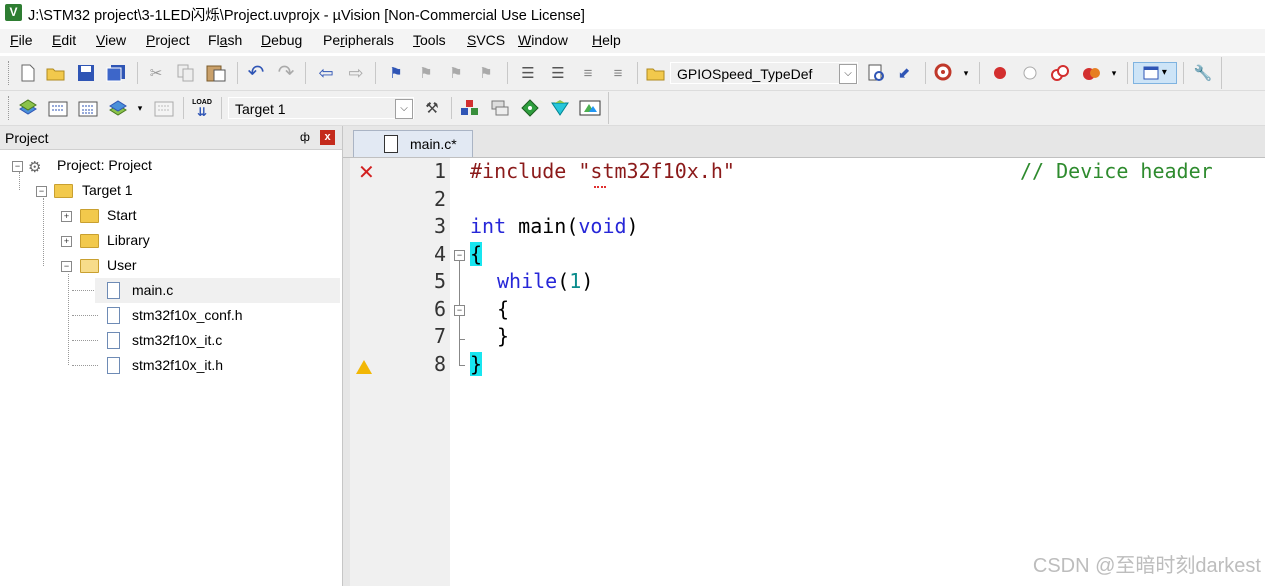 The width and height of the screenshot is (1265, 586). Describe the element at coordinates (58, 108) in the screenshot. I see `build-icon` at that location.